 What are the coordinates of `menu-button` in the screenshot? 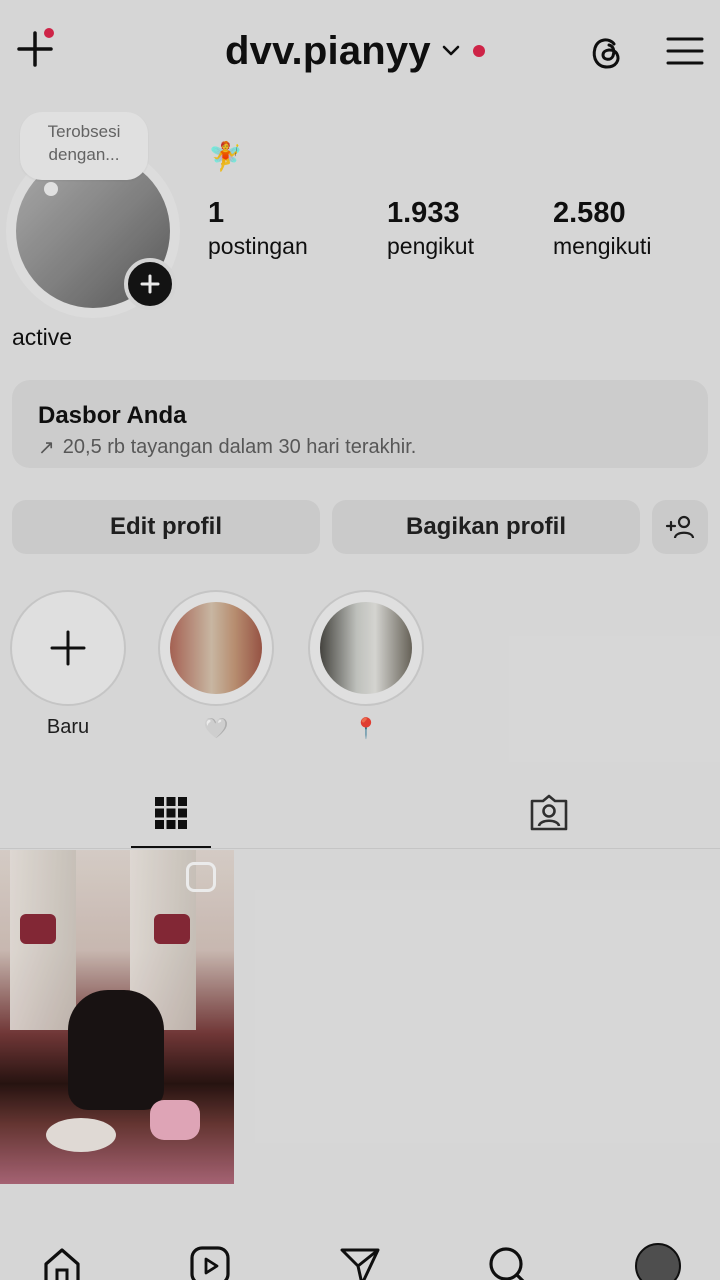 It's located at (685, 51).